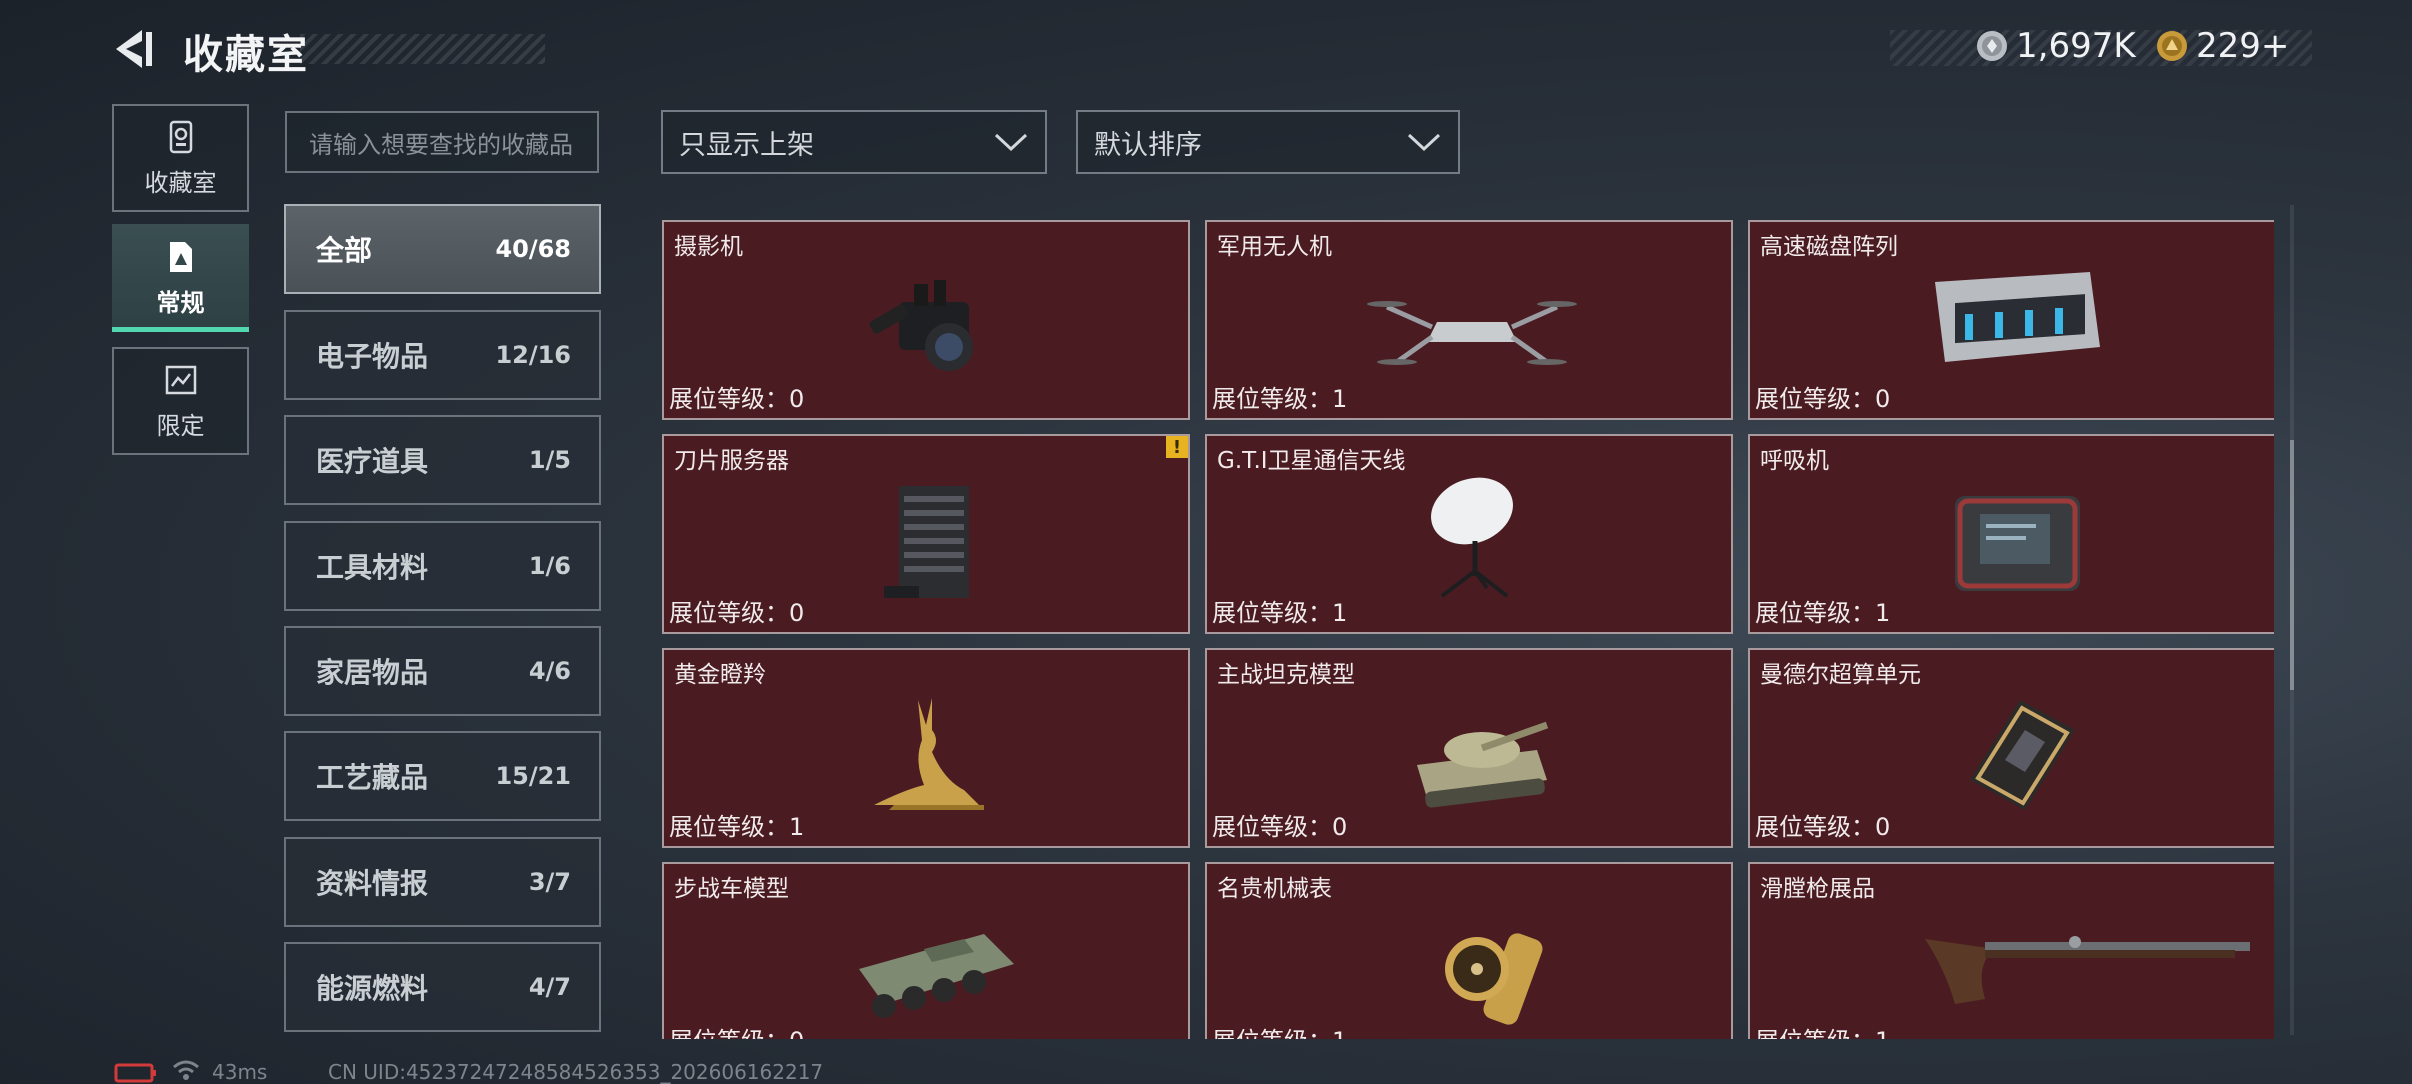 This screenshot has width=2412, height=1084. What do you see at coordinates (936, 976) in the screenshot?
I see `ifv-icon` at bounding box center [936, 976].